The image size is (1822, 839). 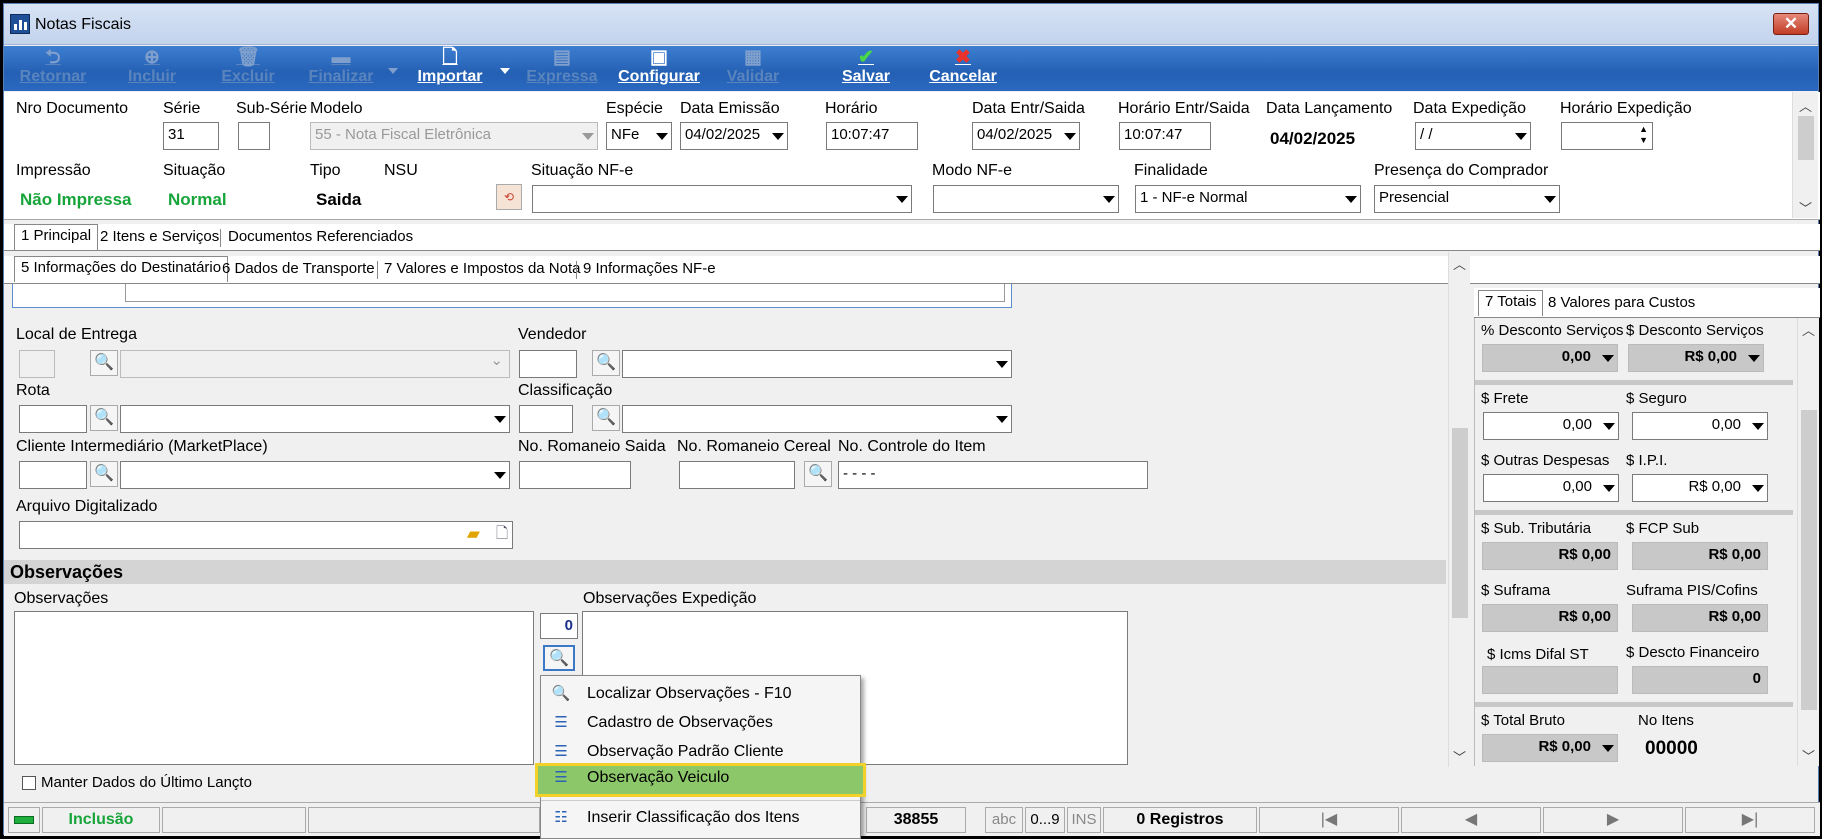 What do you see at coordinates (1550, 358) in the screenshot?
I see `desc-serv-pct-field: 0,00` at bounding box center [1550, 358].